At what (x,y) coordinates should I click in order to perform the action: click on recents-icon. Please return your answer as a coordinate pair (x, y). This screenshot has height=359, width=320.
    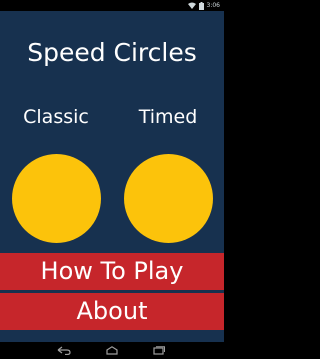
    Looking at the image, I should click on (159, 350).